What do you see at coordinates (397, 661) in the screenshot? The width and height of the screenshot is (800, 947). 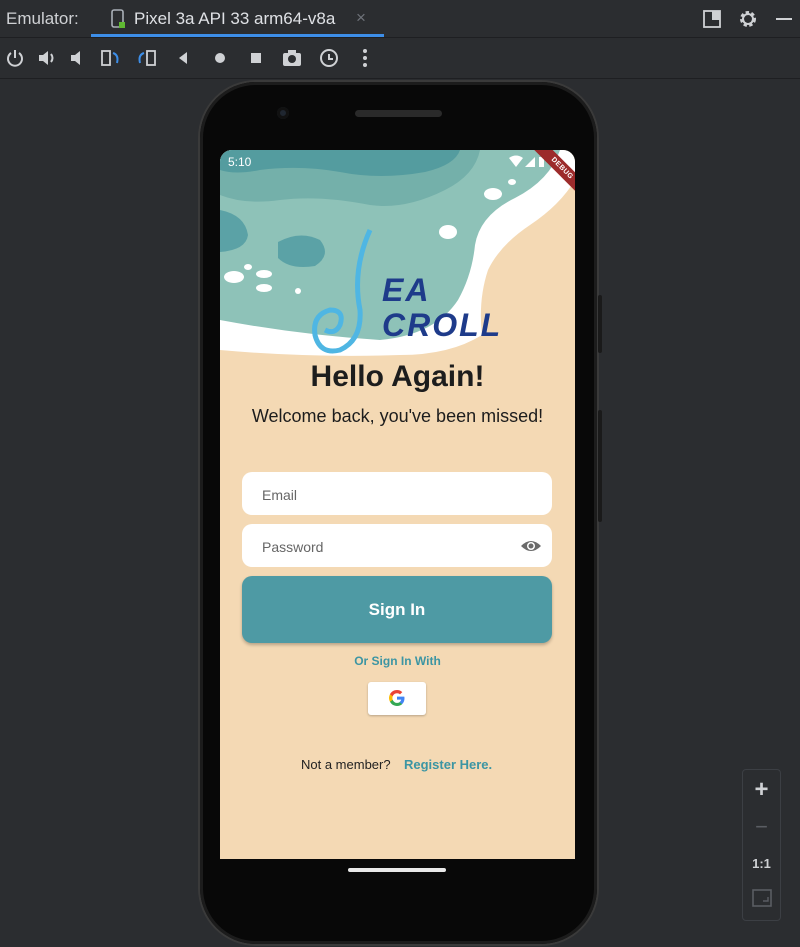 I see `or-sign-in-label: Or Sign In With` at bounding box center [397, 661].